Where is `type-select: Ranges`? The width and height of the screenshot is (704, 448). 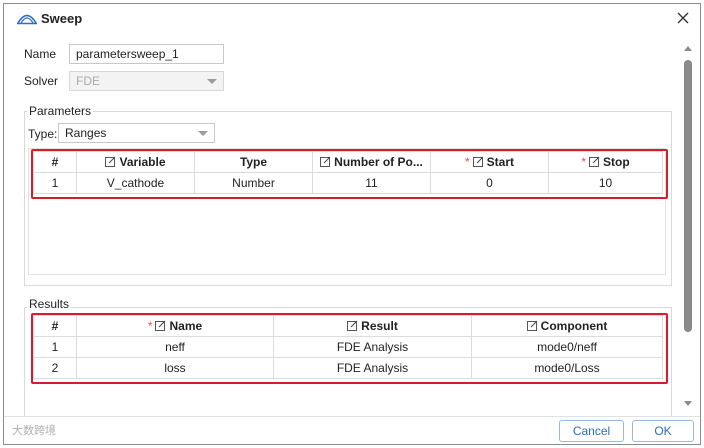
type-select: Ranges is located at coordinates (136, 133).